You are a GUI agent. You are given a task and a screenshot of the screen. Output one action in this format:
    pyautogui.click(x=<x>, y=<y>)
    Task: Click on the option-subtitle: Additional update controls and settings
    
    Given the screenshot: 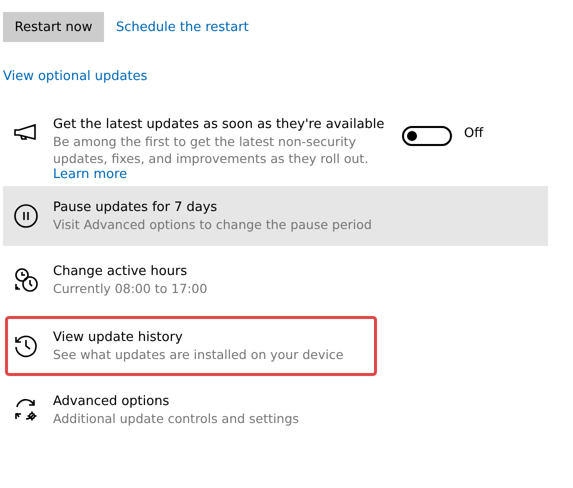 What is the action you would take?
    pyautogui.click(x=176, y=418)
    